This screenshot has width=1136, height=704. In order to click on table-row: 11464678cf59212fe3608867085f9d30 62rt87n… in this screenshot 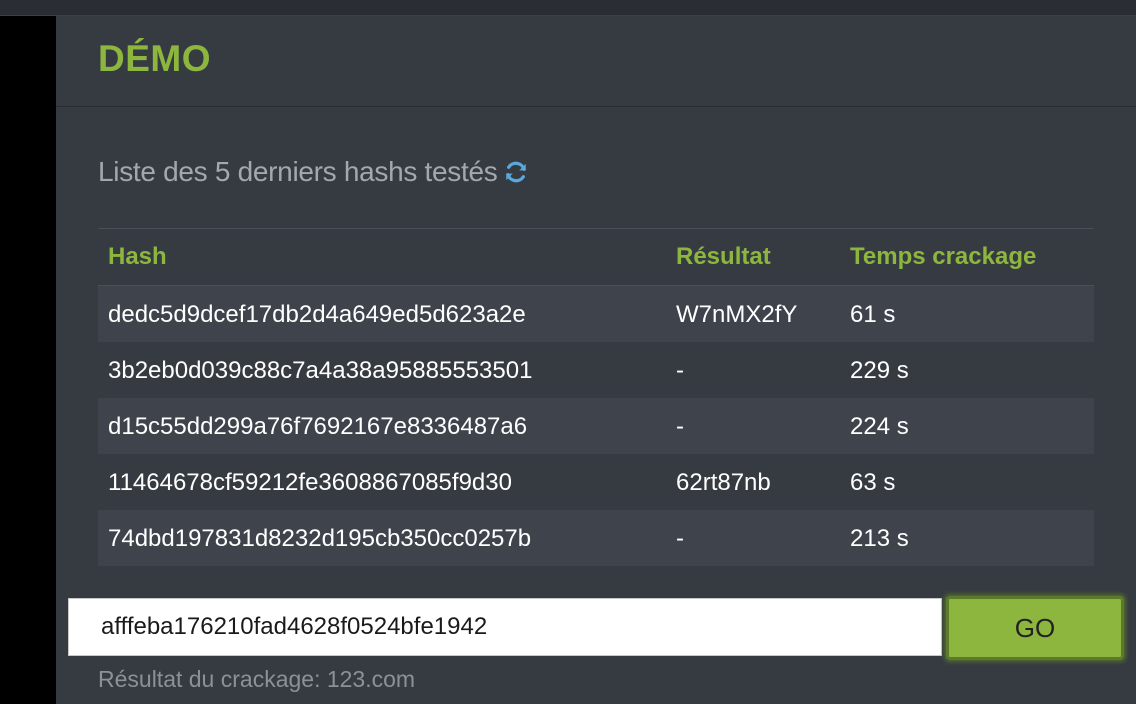, I will do `click(596, 482)`.